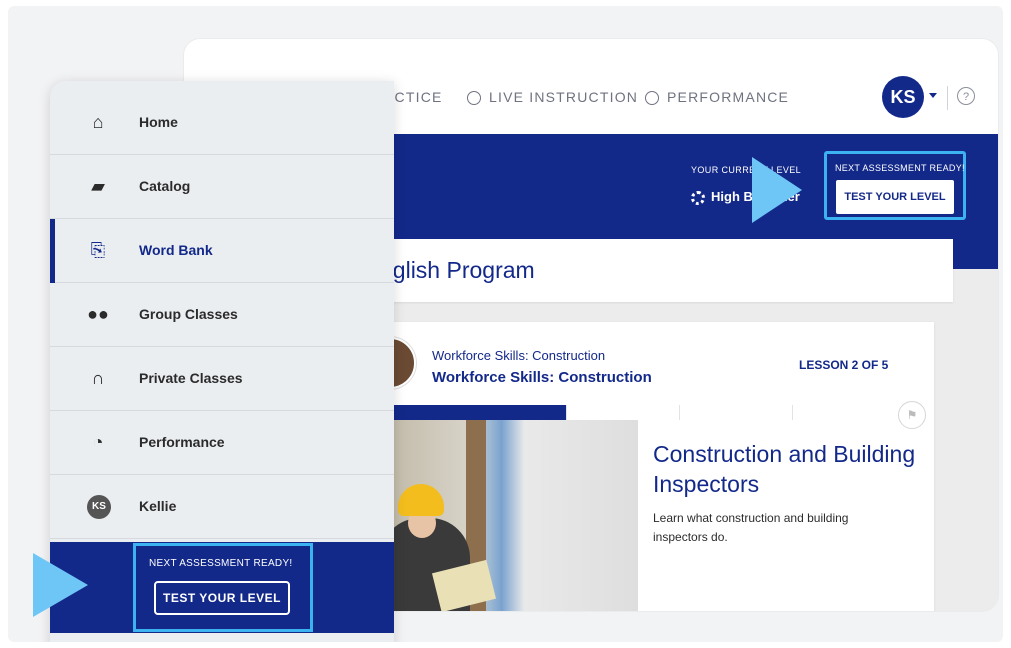 Image resolution: width=1011 pixels, height=648 pixels. I want to click on lesson-count: LESSON 2 OF 5, so click(844, 365).